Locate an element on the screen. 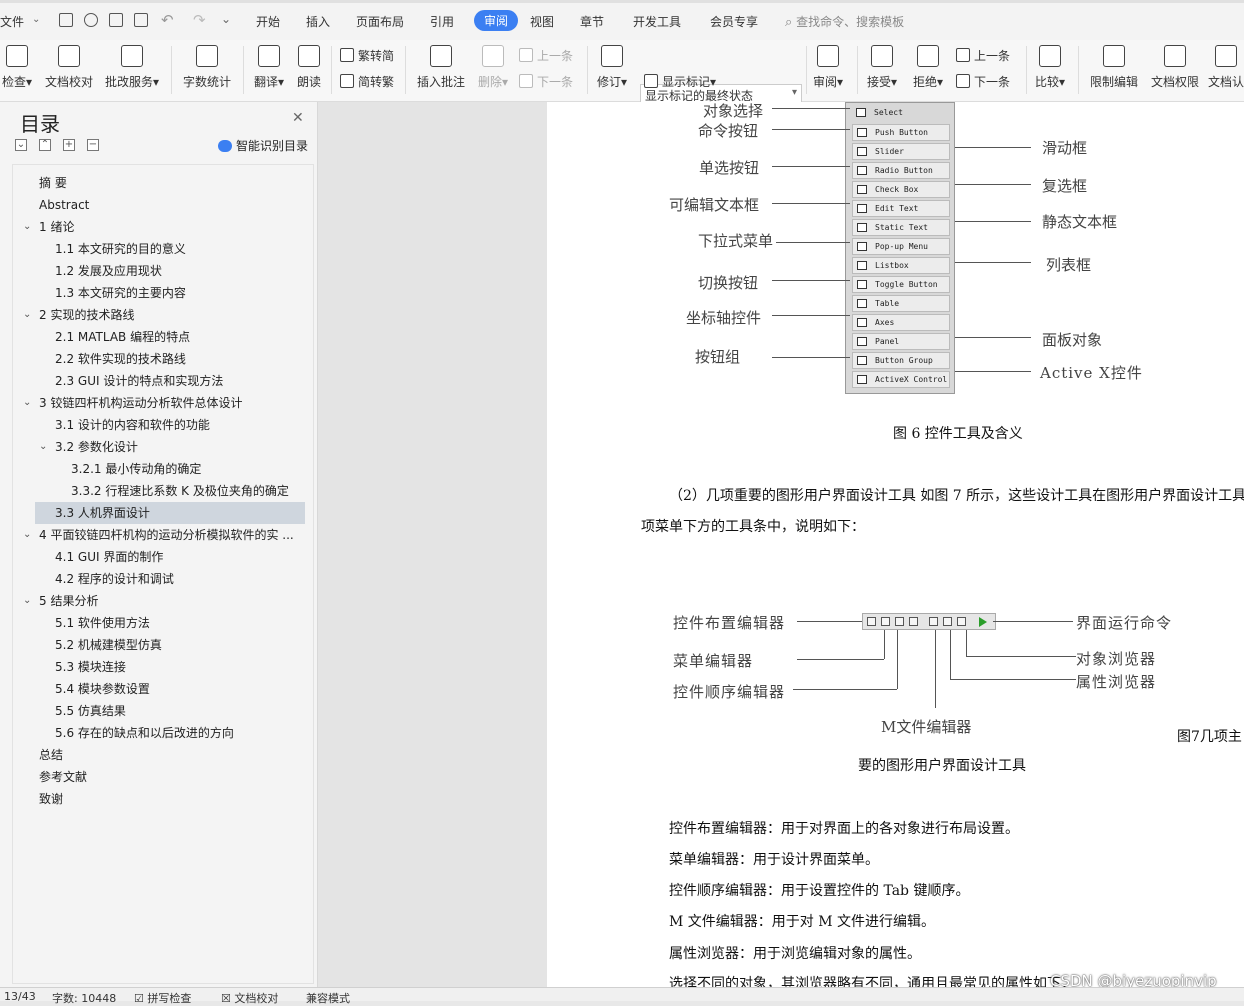  save-icon is located at coordinates (66, 20).